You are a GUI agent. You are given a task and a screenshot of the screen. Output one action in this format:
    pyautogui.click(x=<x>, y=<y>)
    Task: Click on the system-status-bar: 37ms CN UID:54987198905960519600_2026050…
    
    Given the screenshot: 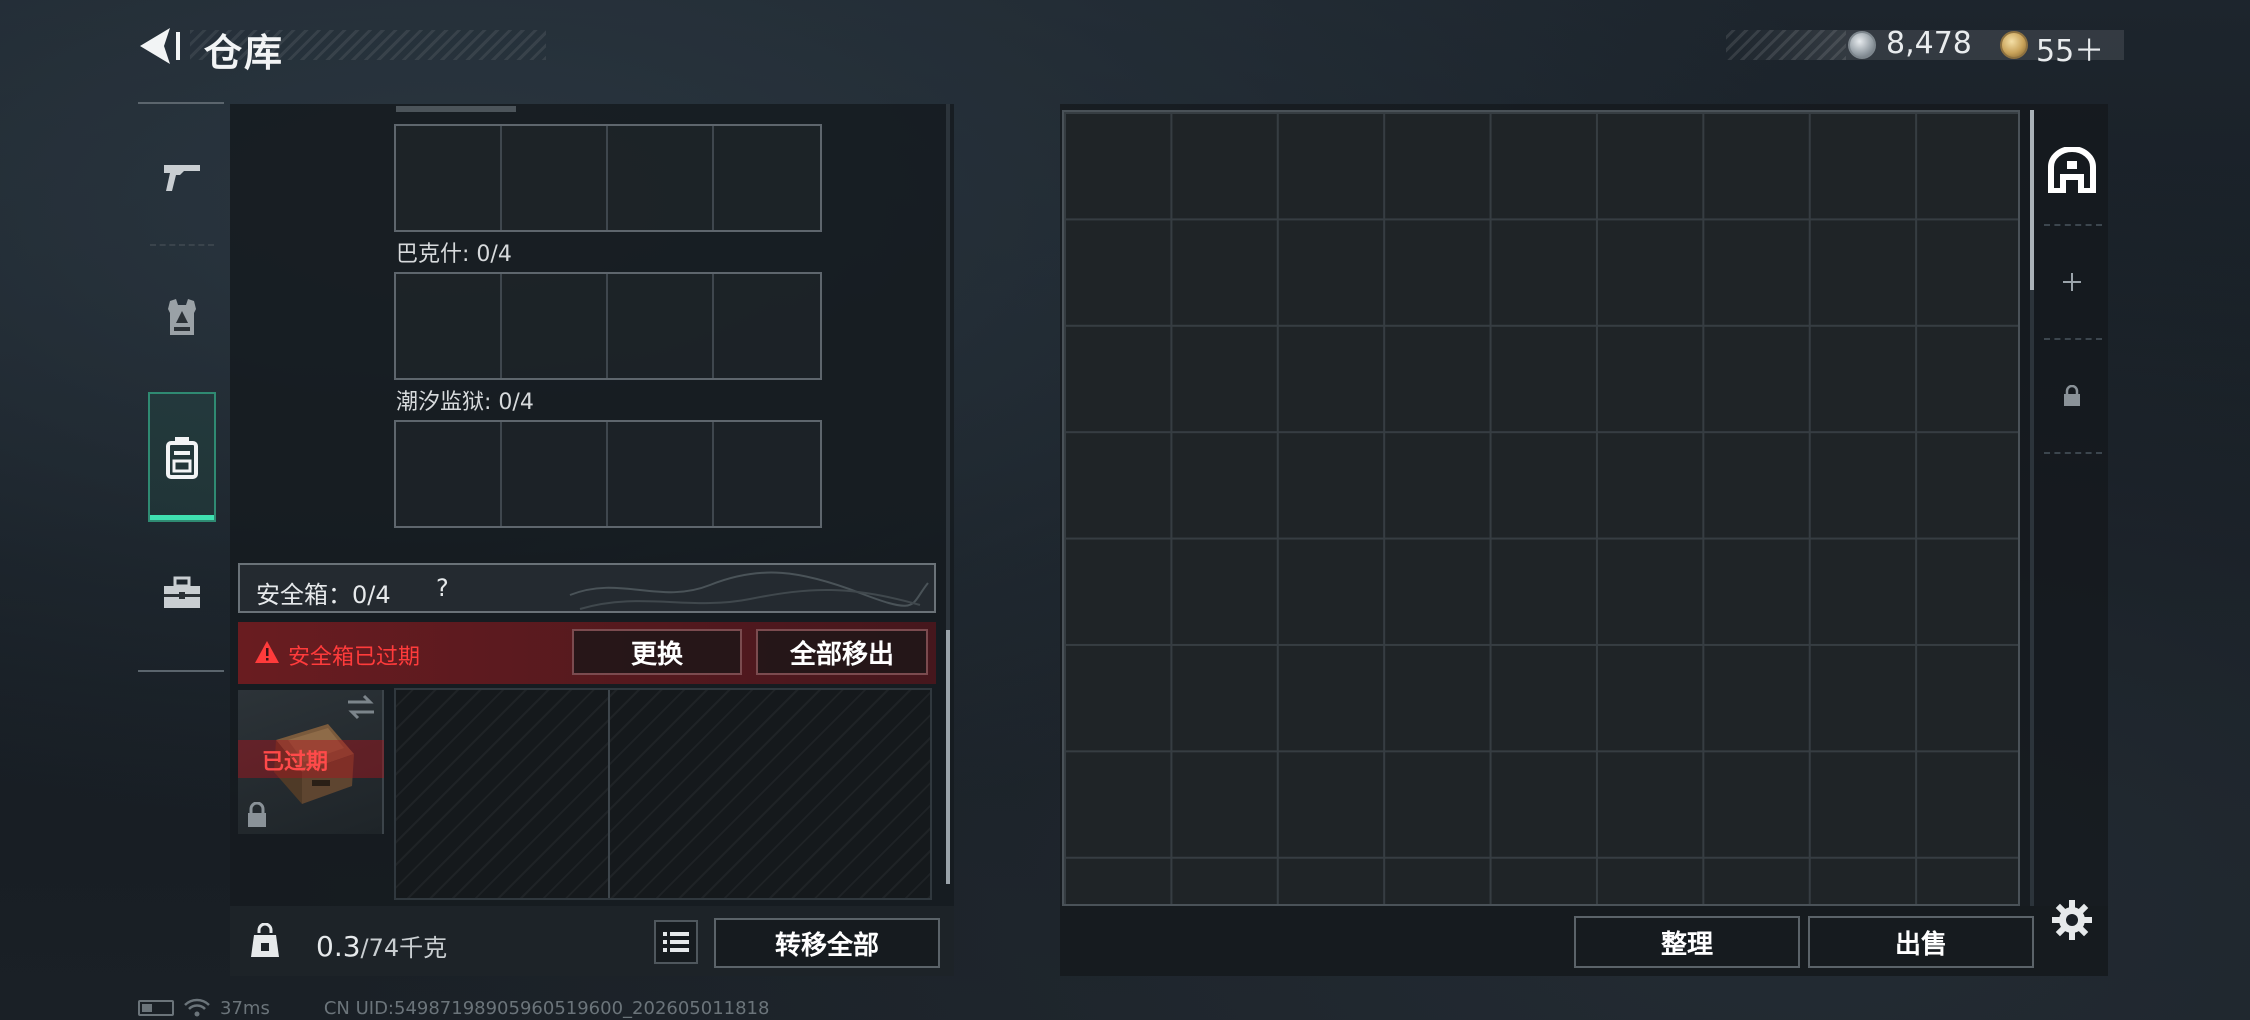 What is the action you would take?
    pyautogui.click(x=453, y=1008)
    